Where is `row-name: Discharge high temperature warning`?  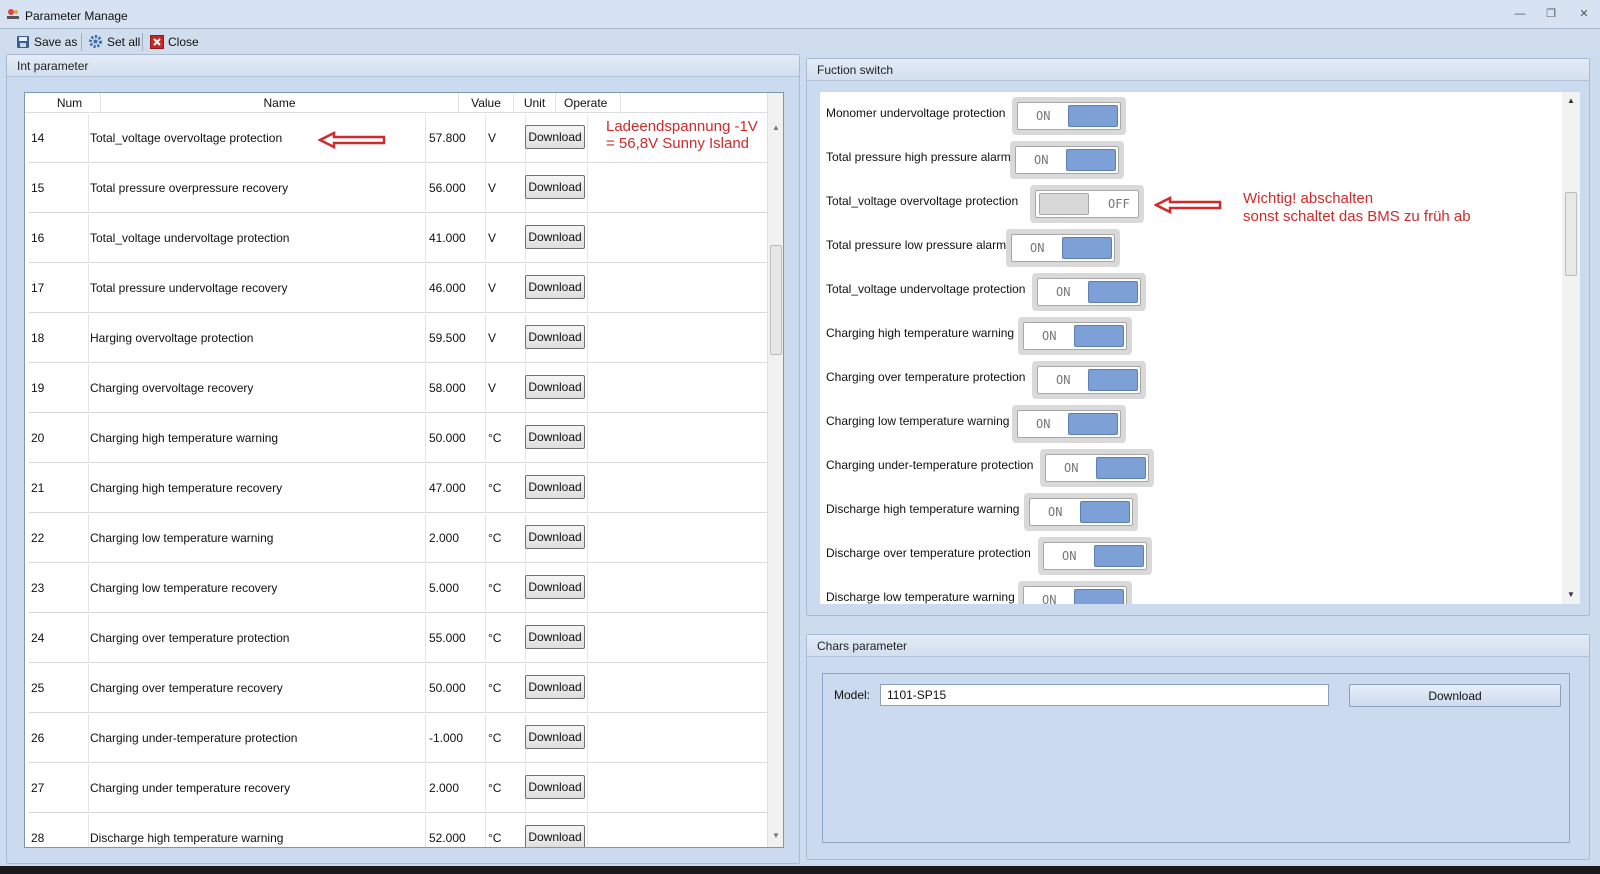
row-name: Discharge high temperature warning is located at coordinates (187, 838).